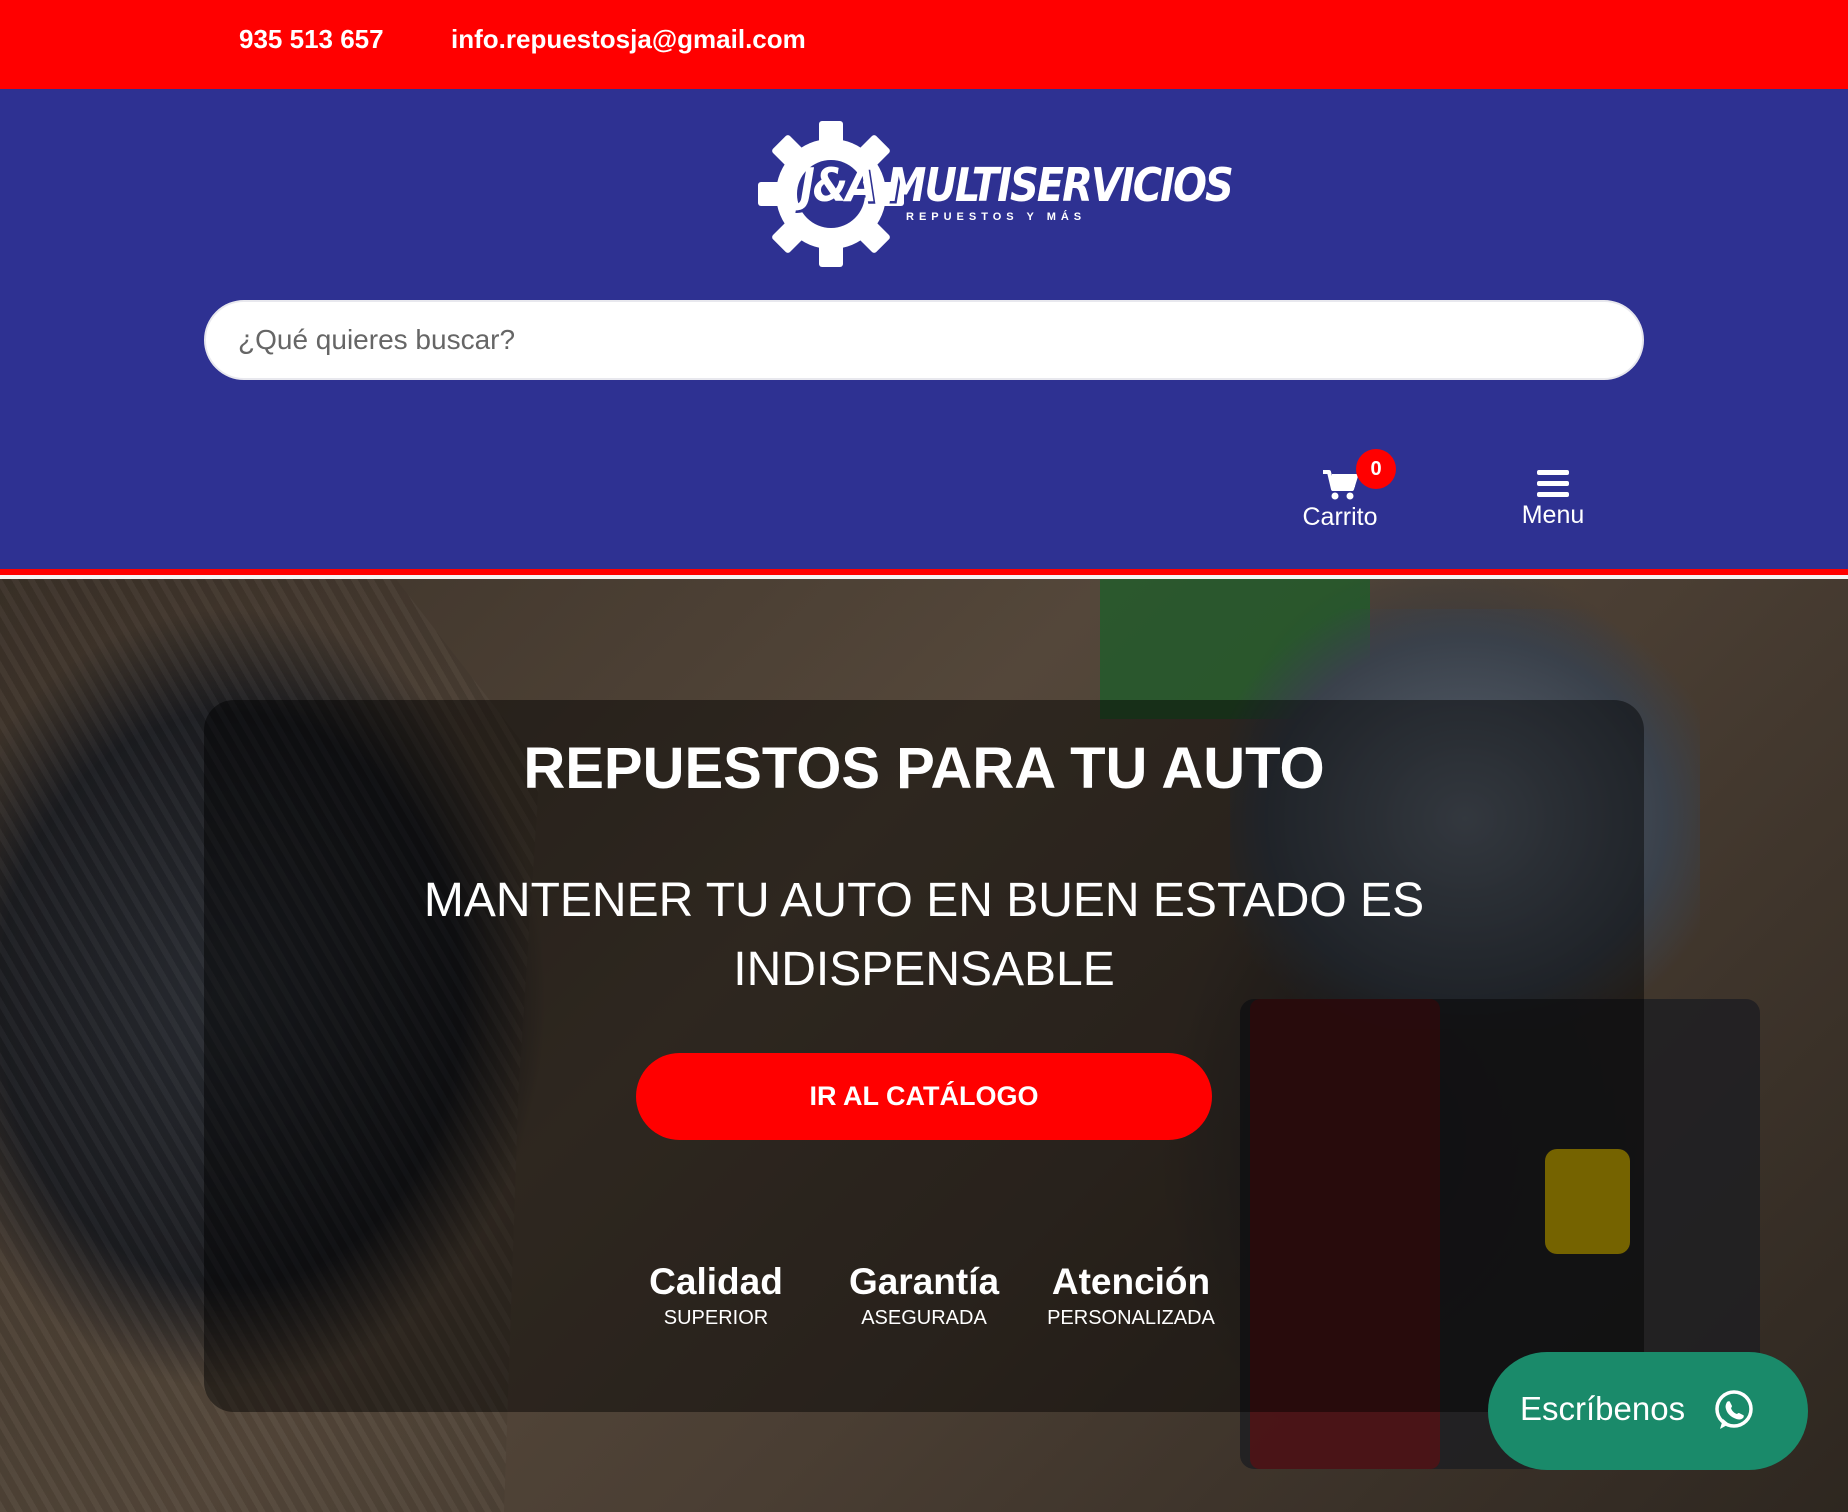  What do you see at coordinates (924, 1281) in the screenshot?
I see `feature-title: Garantía` at bounding box center [924, 1281].